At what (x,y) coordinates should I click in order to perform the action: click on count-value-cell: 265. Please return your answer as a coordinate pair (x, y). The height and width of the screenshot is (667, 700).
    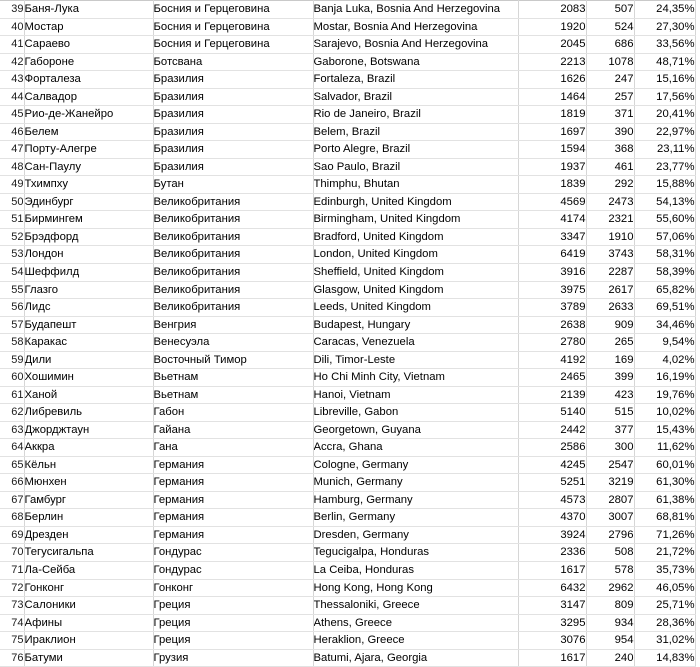
    Looking at the image, I should click on (610, 342).